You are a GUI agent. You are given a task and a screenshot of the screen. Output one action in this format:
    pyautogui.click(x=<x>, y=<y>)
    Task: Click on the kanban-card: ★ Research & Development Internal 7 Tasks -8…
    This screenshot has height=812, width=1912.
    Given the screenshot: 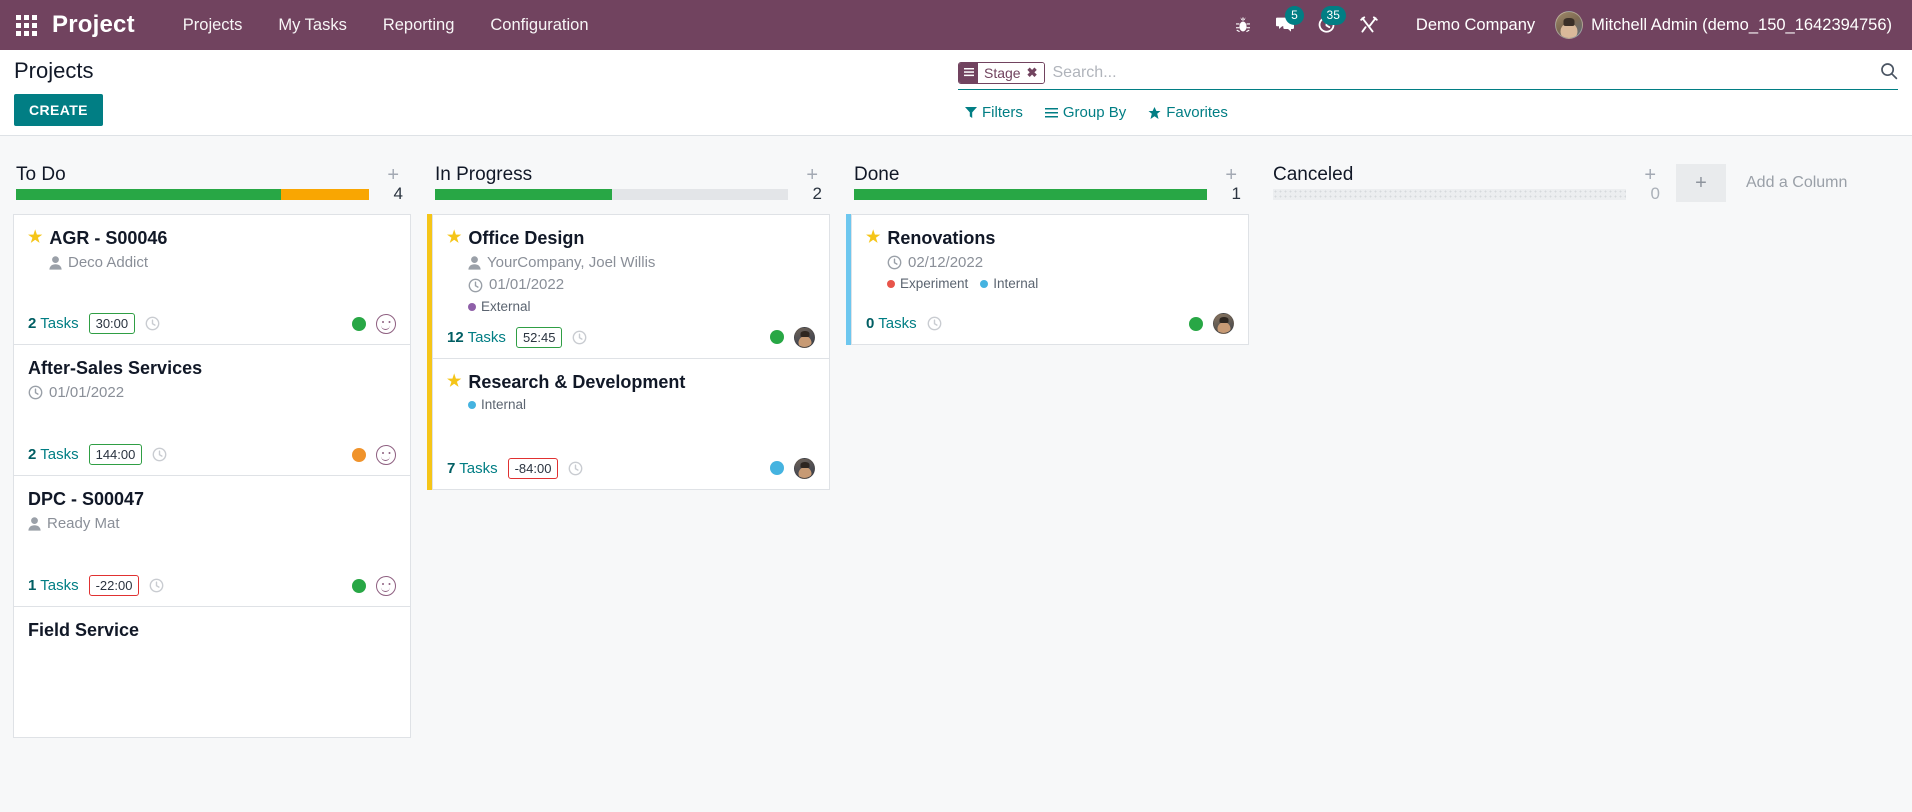 What is the action you would take?
    pyautogui.click(x=631, y=424)
    